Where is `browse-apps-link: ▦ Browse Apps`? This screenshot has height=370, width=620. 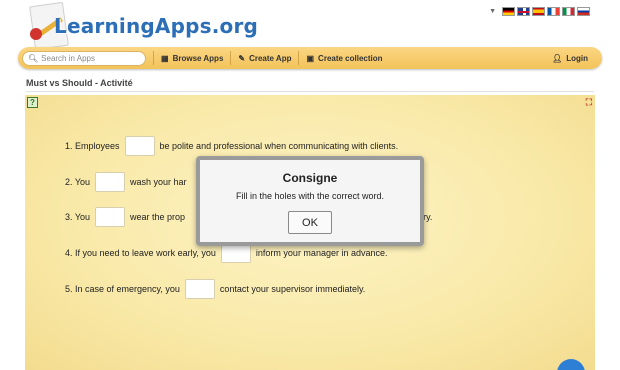 browse-apps-link: ▦ Browse Apps is located at coordinates (192, 58).